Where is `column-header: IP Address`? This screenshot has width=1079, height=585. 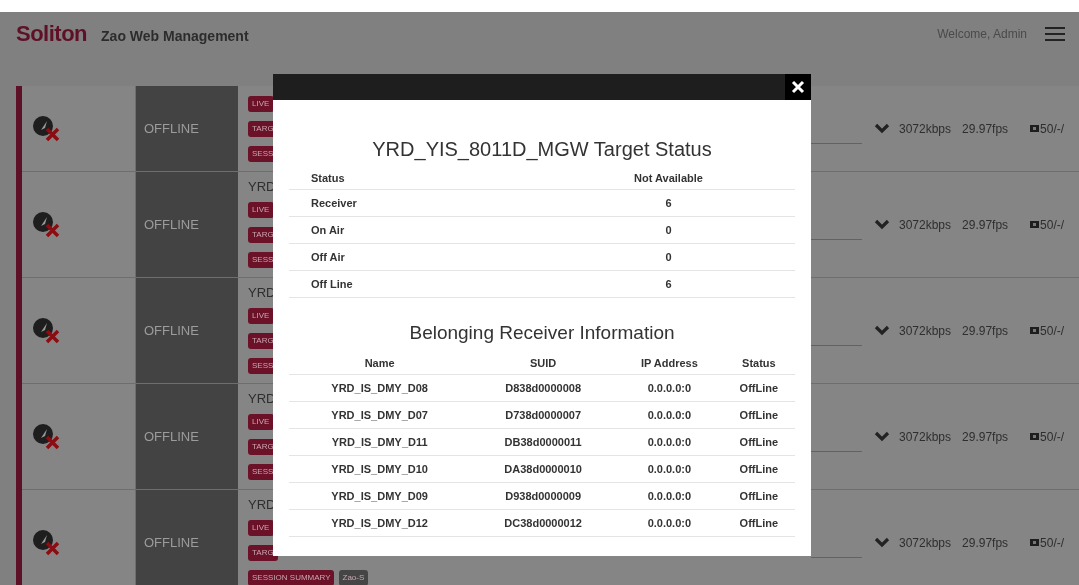 column-header: IP Address is located at coordinates (669, 363).